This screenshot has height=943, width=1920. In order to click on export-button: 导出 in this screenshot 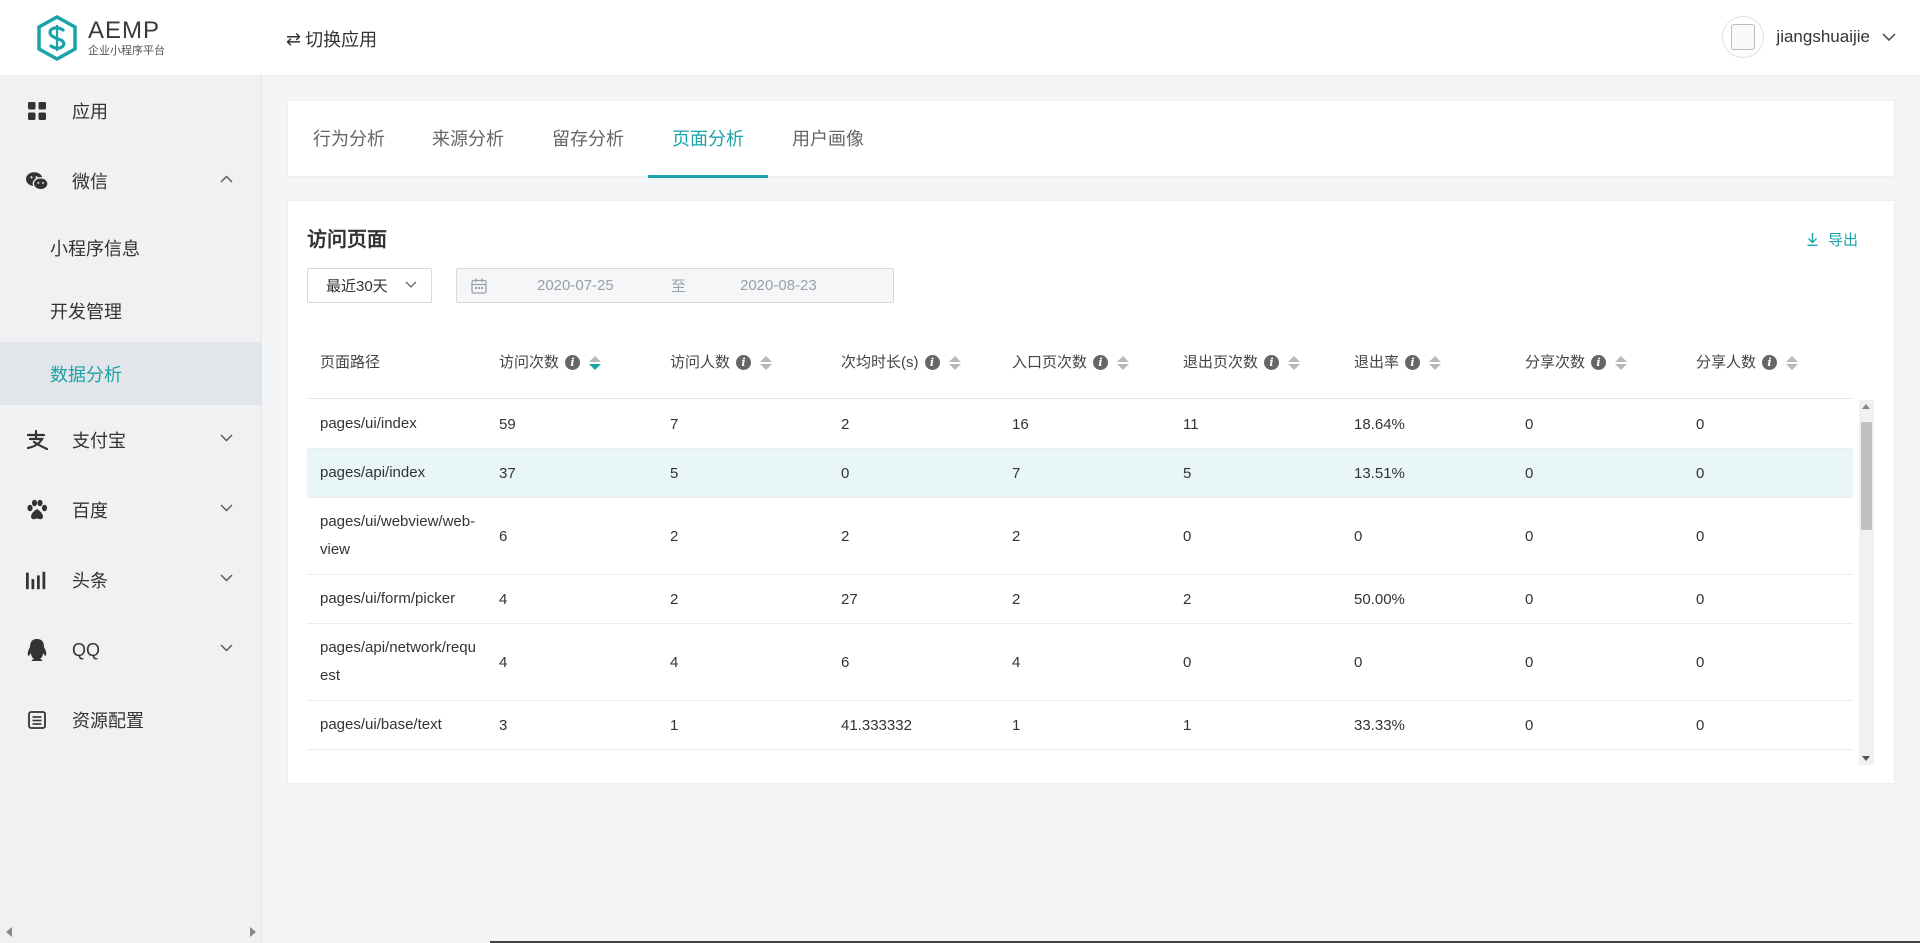, I will do `click(1832, 239)`.